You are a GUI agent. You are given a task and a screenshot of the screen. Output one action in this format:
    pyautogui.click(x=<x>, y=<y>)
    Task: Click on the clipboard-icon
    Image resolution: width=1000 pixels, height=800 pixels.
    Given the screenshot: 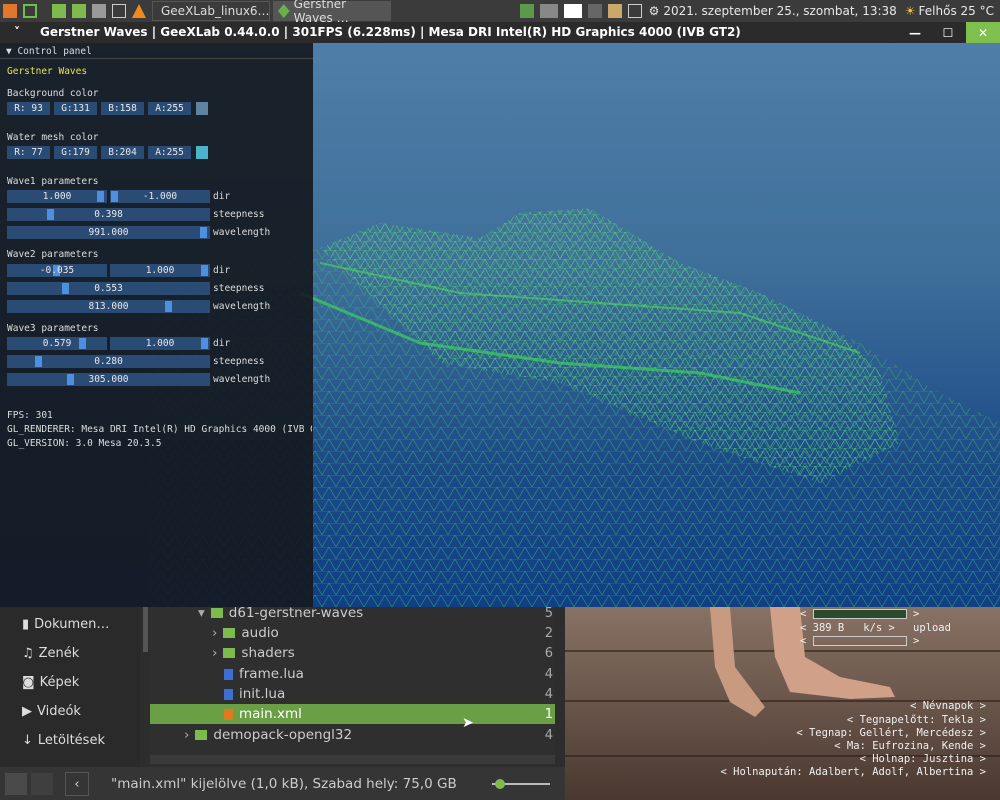 What is the action you would take?
    pyautogui.click(x=614, y=11)
    